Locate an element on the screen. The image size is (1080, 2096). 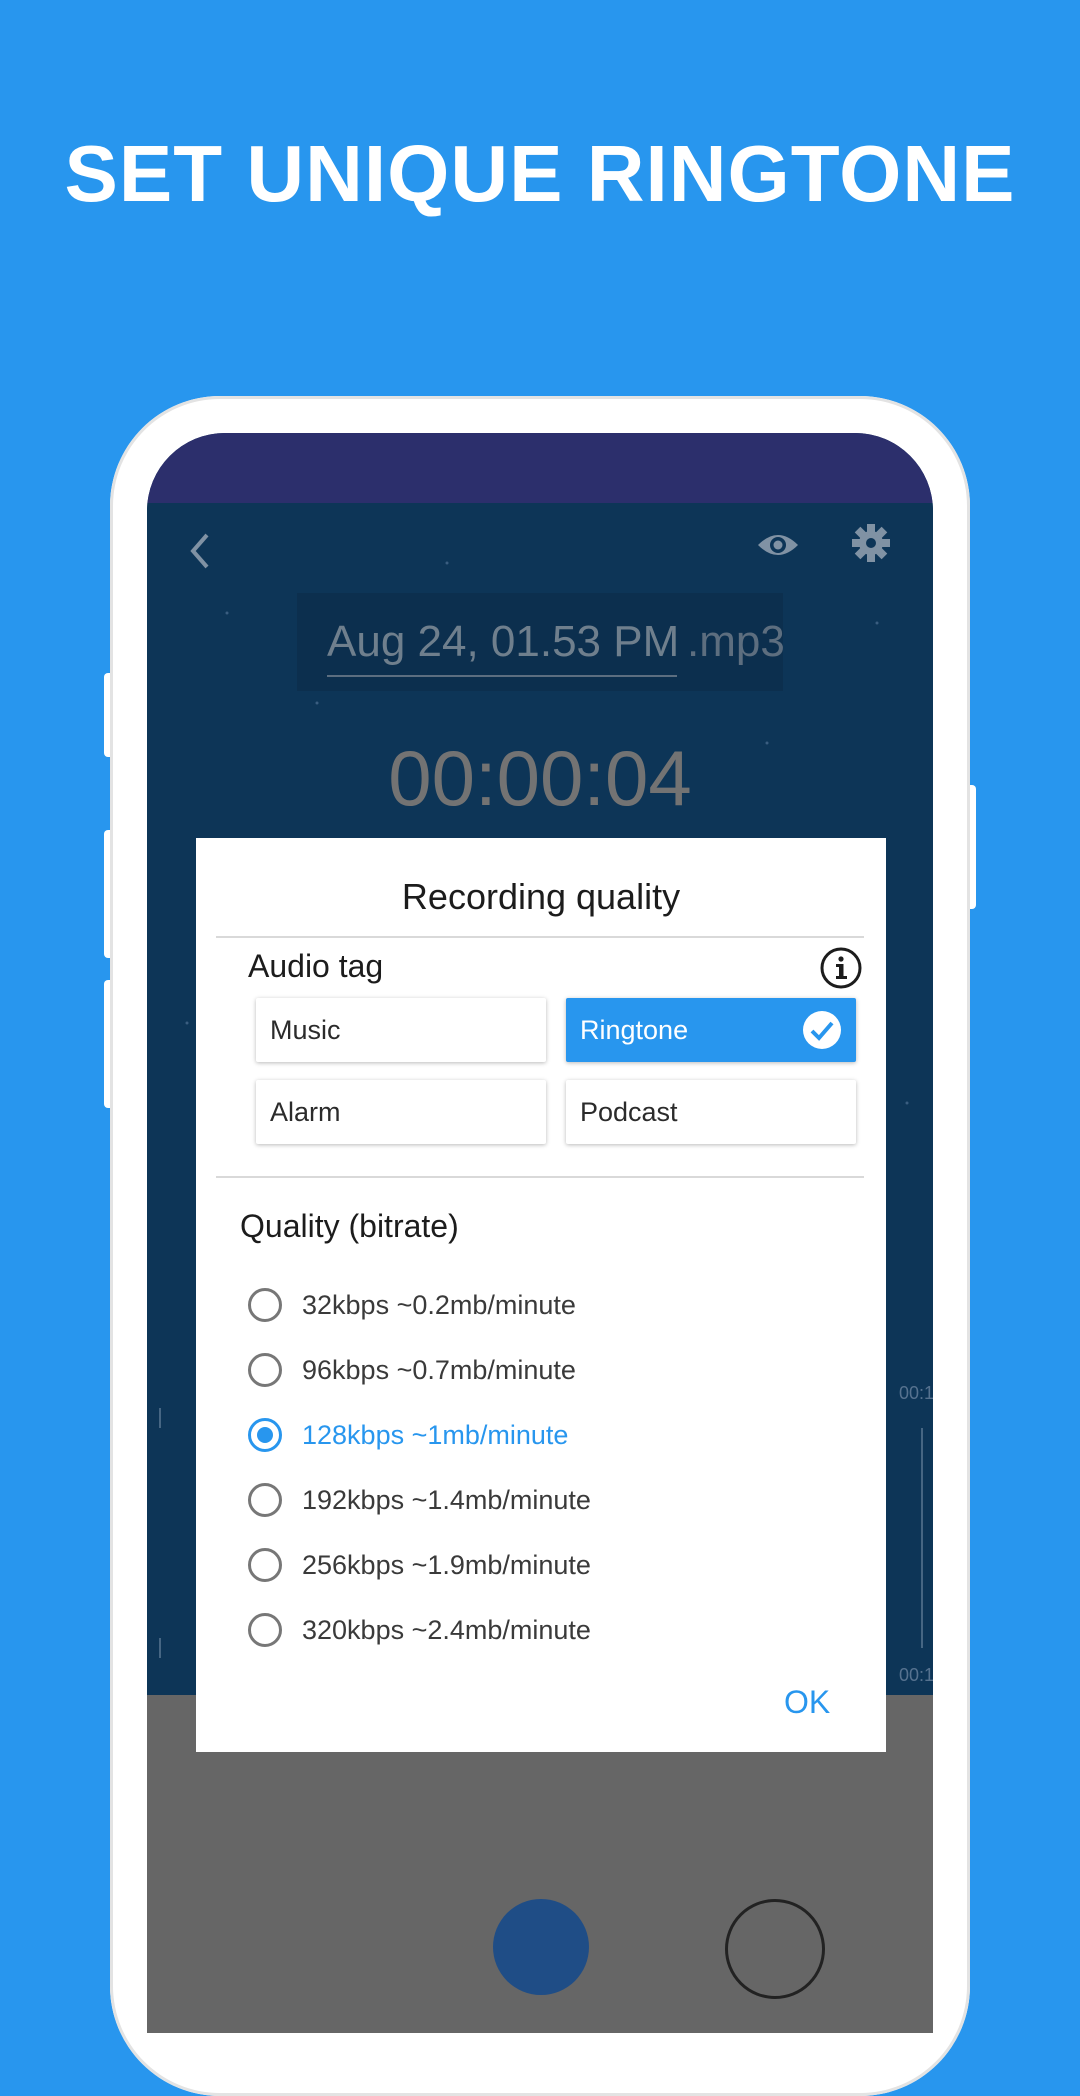
quality-option-selected: 128kbps ~1mb/minute is located at coordinates (528, 1438).